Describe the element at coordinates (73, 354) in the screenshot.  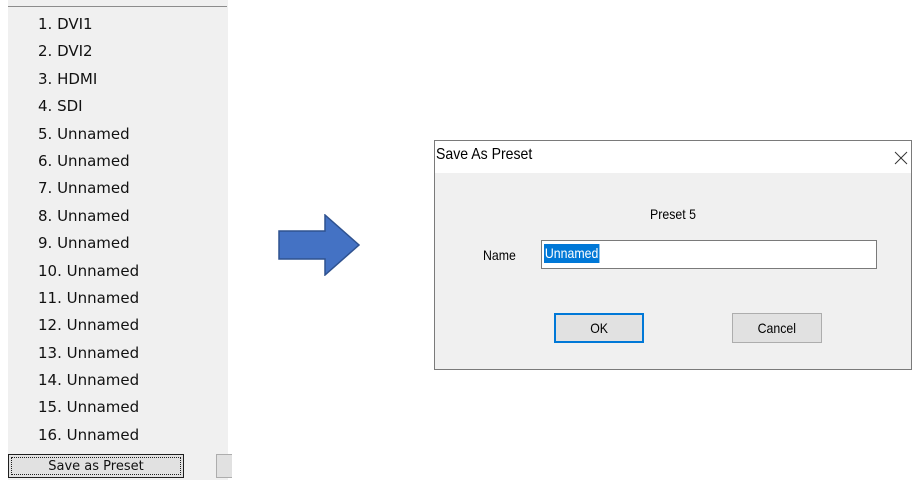
I see `preset-item-13: 13. Unnamed` at that location.